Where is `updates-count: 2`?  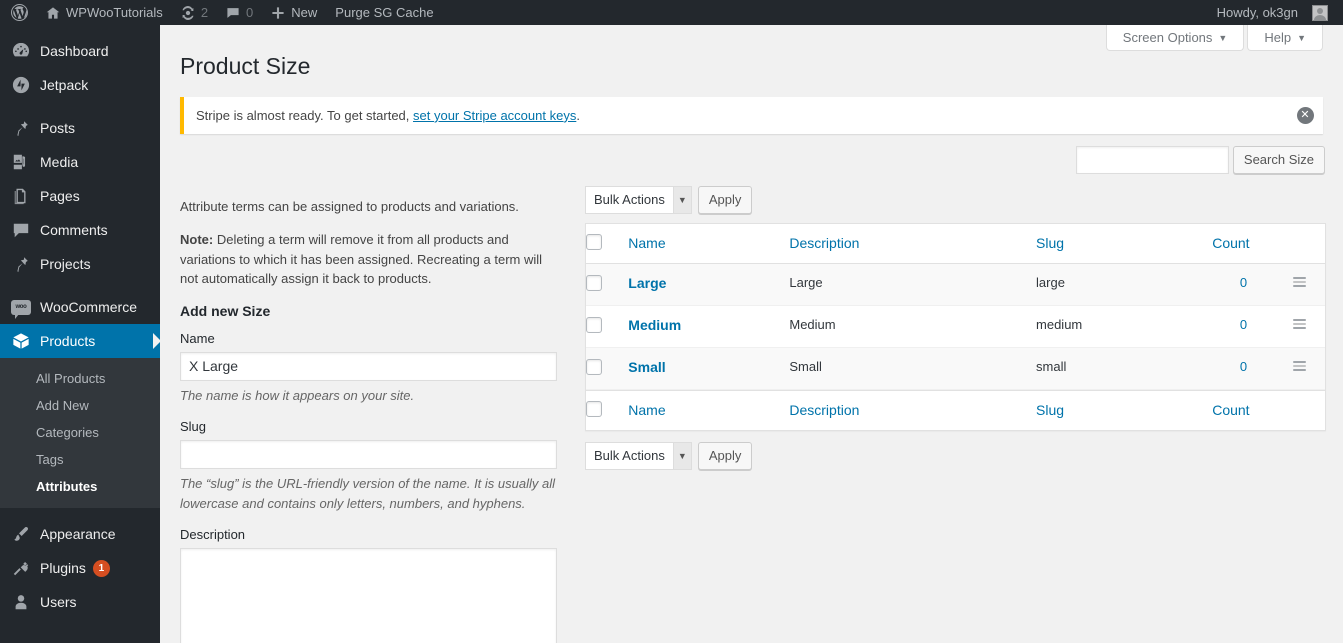
updates-count: 2 is located at coordinates (204, 12).